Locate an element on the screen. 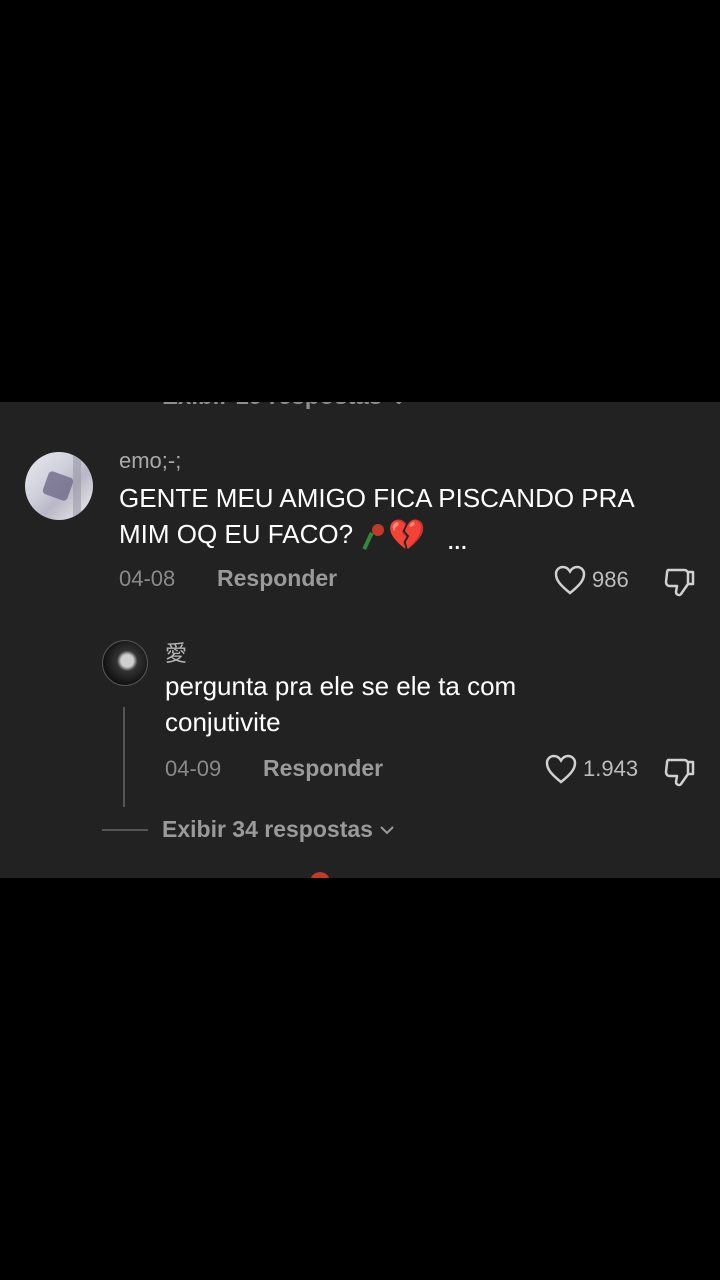  like-count: 986 is located at coordinates (610, 579).